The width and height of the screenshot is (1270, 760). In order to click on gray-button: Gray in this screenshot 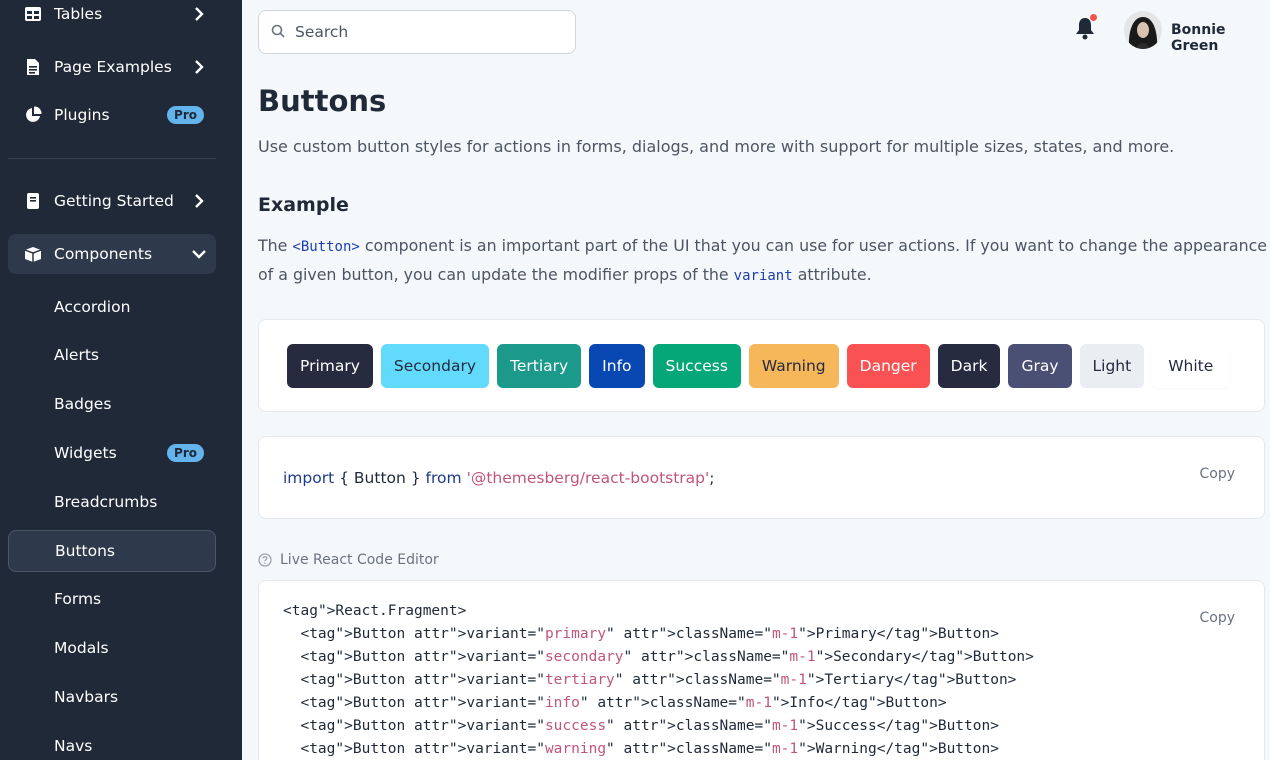, I will do `click(1040, 366)`.